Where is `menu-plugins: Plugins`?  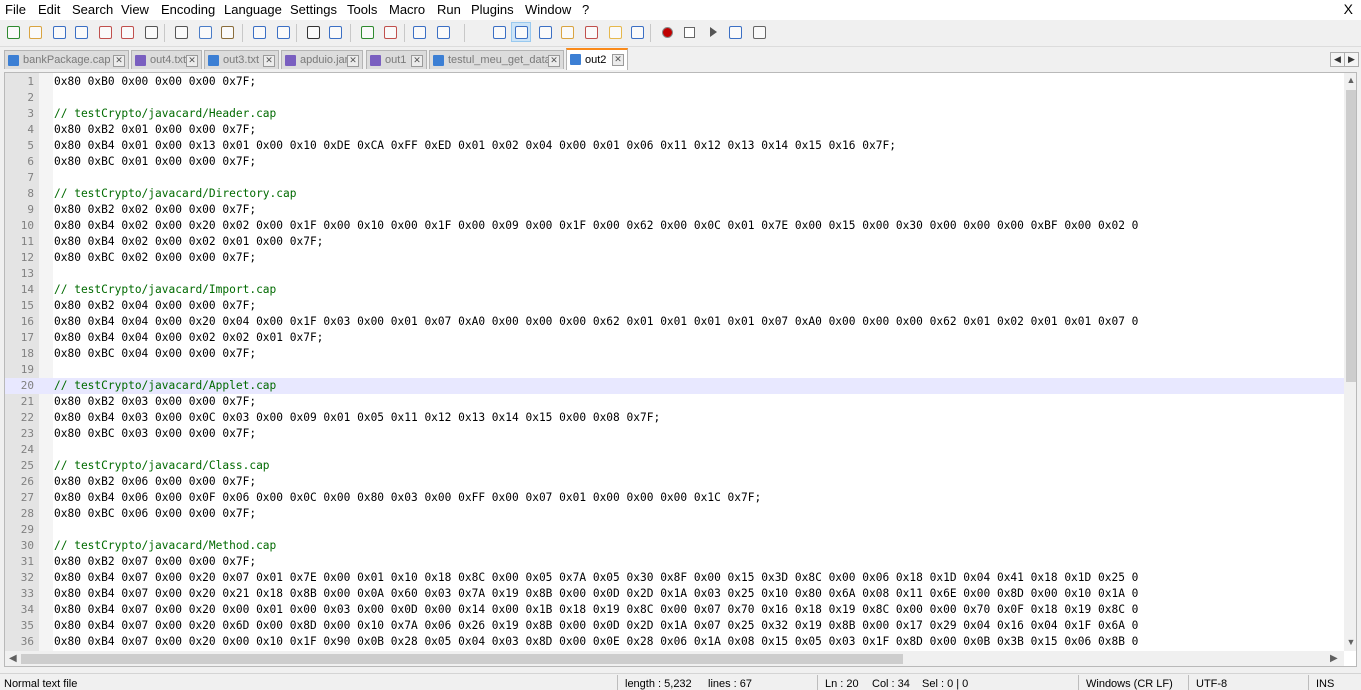 menu-plugins: Plugins is located at coordinates (492, 9).